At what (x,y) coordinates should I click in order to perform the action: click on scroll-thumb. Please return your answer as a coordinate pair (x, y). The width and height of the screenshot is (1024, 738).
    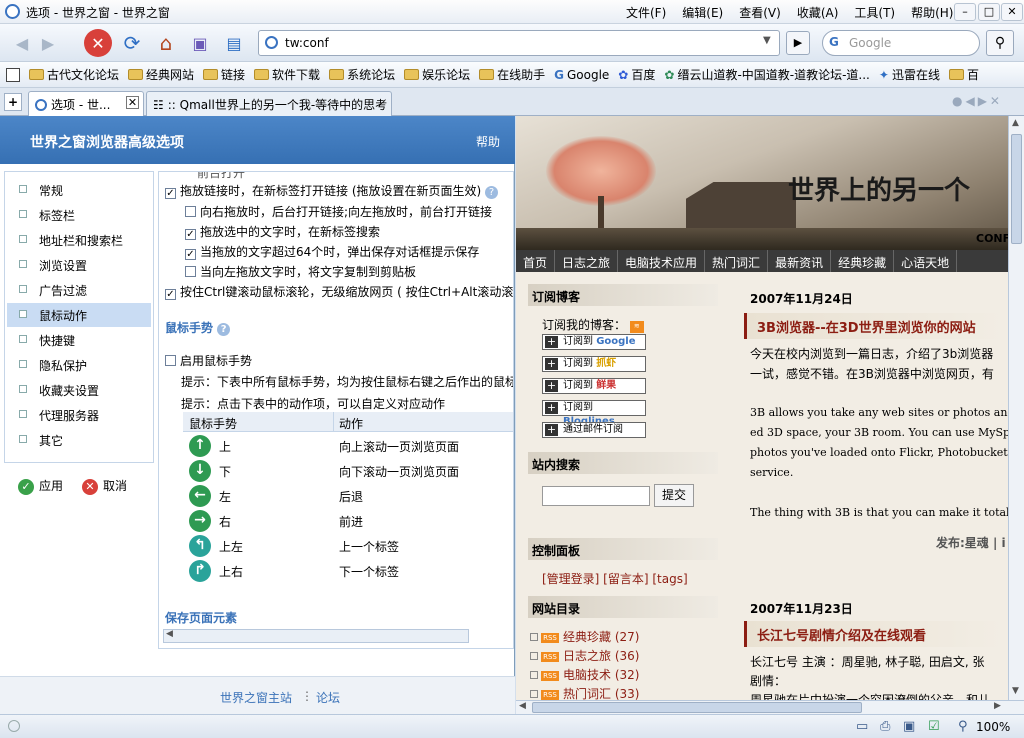
    Looking at the image, I should click on (1016, 189).